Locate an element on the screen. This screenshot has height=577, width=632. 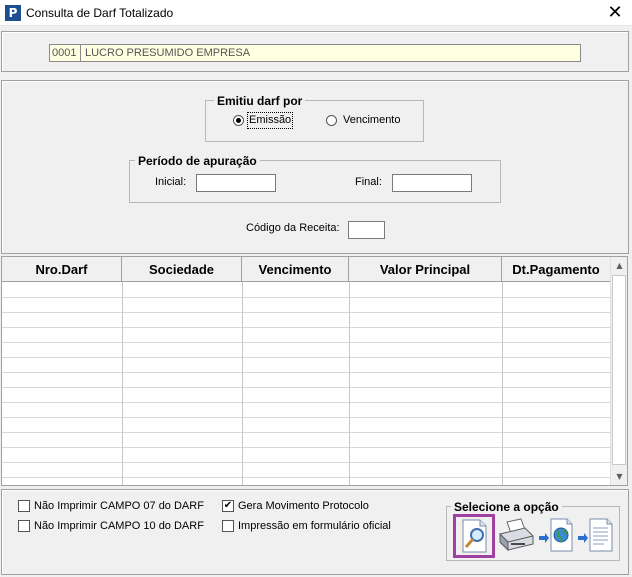
checkbox-campo-07-label: Não Imprimir CAMPO 07 do DARF is located at coordinates (119, 506).